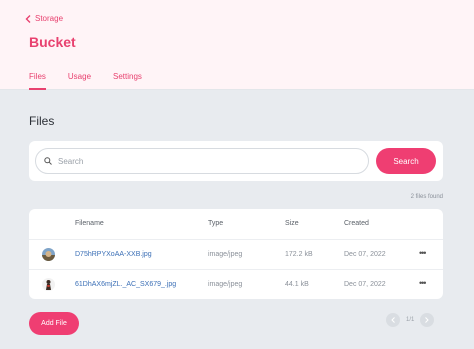 The width and height of the screenshot is (474, 349). Describe the element at coordinates (54, 323) in the screenshot. I see `add-file-button: Add File` at that location.